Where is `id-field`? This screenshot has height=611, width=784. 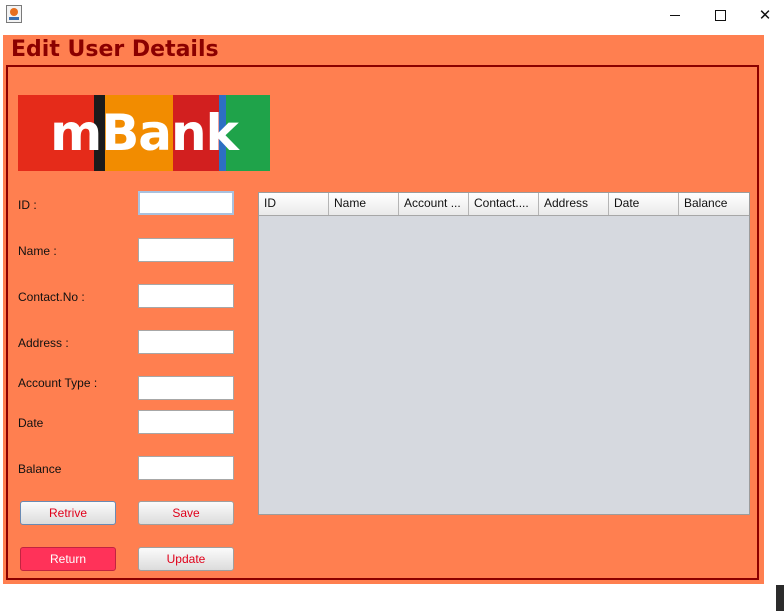 id-field is located at coordinates (186, 203).